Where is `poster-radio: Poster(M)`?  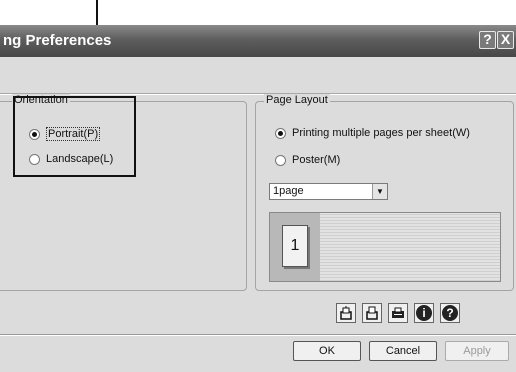 poster-radio: Poster(M) is located at coordinates (307, 160).